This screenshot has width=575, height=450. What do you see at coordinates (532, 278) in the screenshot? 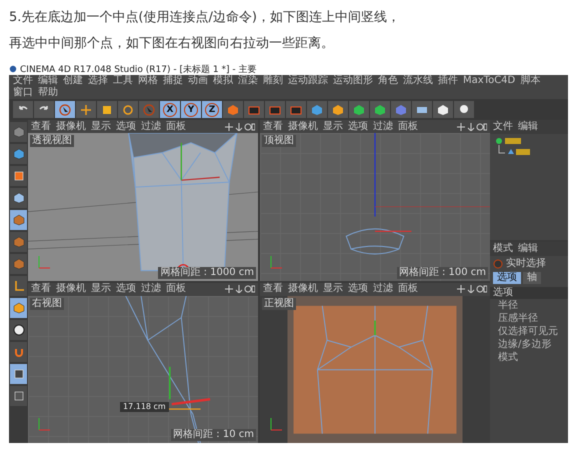
I see `attribute-tab: 轴` at bounding box center [532, 278].